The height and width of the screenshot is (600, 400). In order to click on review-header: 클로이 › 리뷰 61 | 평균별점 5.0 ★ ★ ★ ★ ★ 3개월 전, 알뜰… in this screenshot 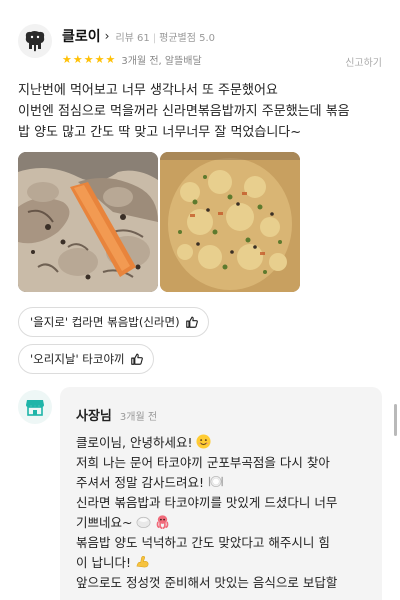, I will do `click(200, 47)`.